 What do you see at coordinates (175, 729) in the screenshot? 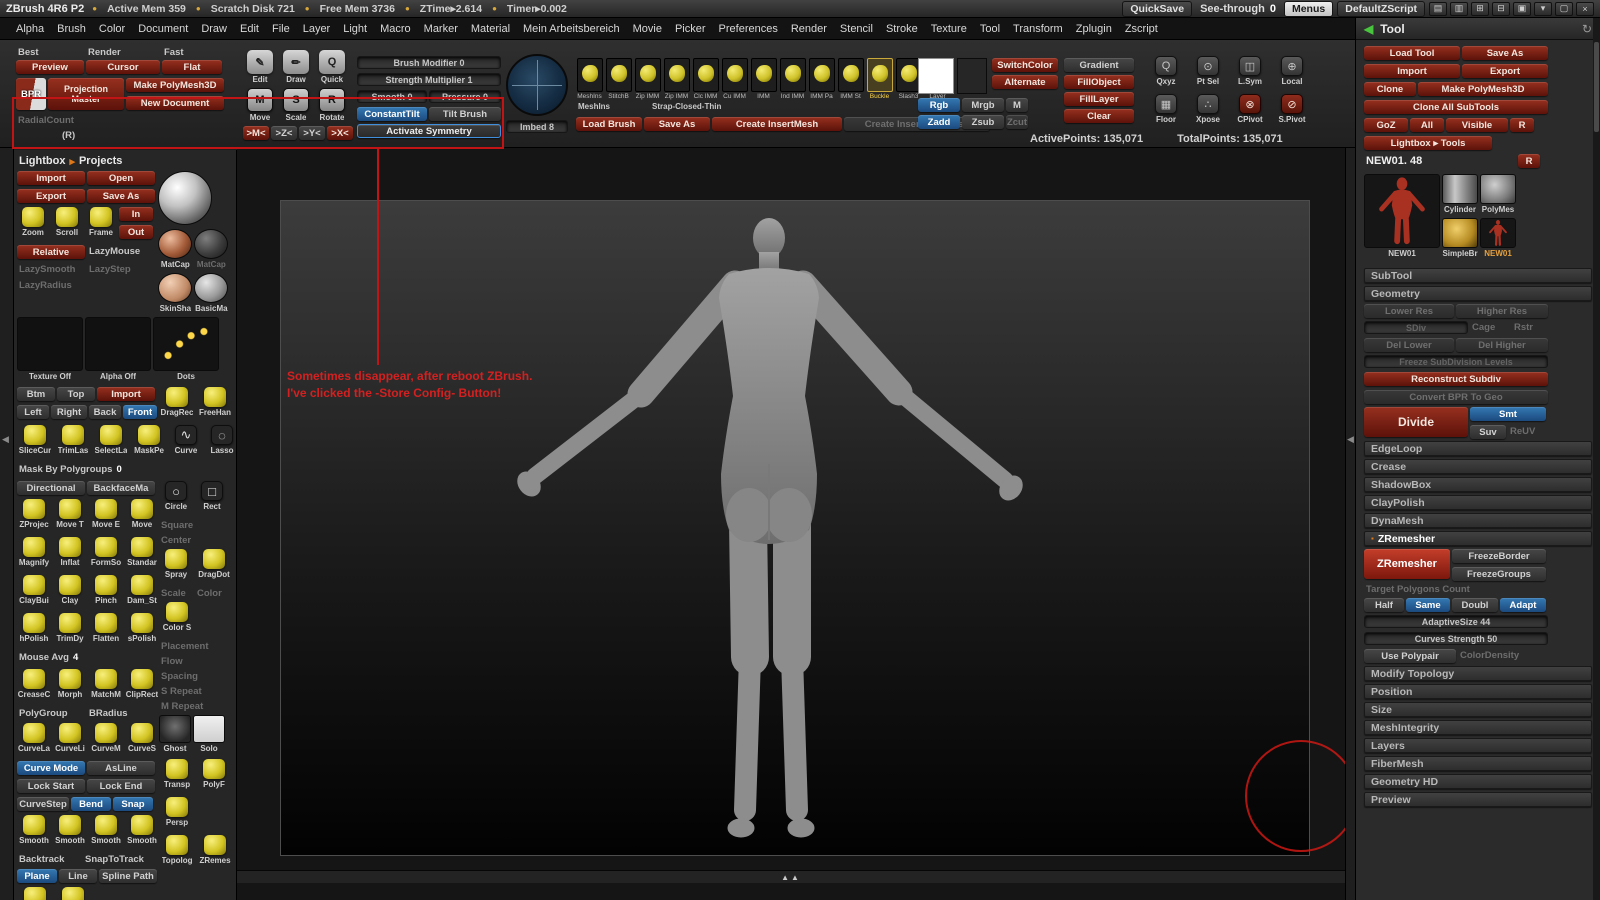
I see `ghost-thumbnail` at bounding box center [175, 729].